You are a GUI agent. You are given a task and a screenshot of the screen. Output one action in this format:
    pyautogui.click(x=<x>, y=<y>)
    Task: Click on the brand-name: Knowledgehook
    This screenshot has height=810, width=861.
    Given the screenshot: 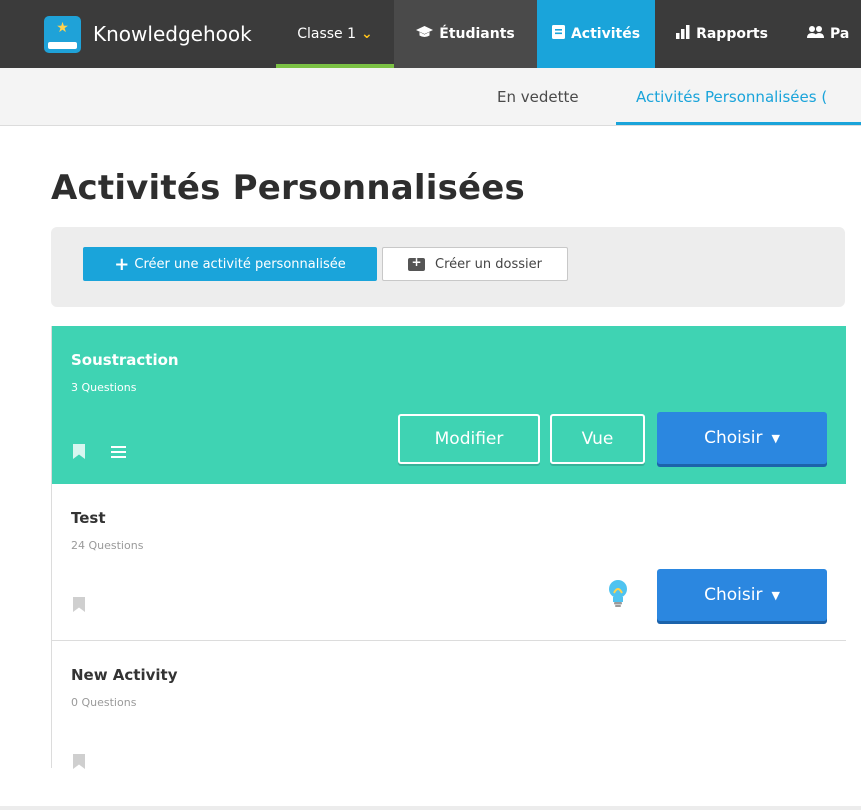 What is the action you would take?
    pyautogui.click(x=172, y=34)
    